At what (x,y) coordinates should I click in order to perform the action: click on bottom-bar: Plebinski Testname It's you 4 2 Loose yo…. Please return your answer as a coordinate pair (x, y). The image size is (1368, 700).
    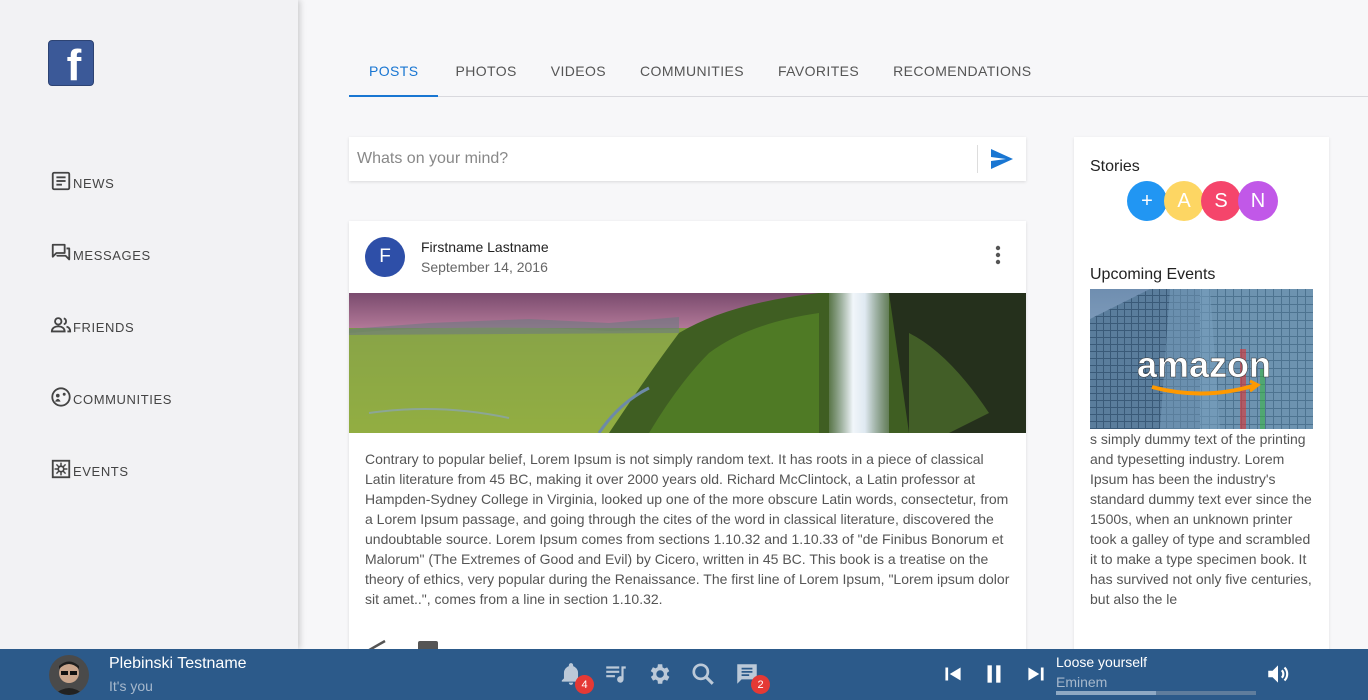
    Looking at the image, I should click on (684, 674).